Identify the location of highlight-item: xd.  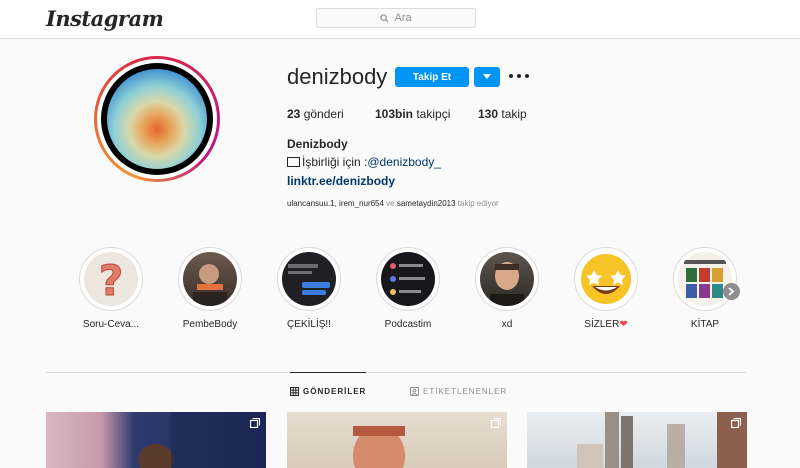
(507, 288).